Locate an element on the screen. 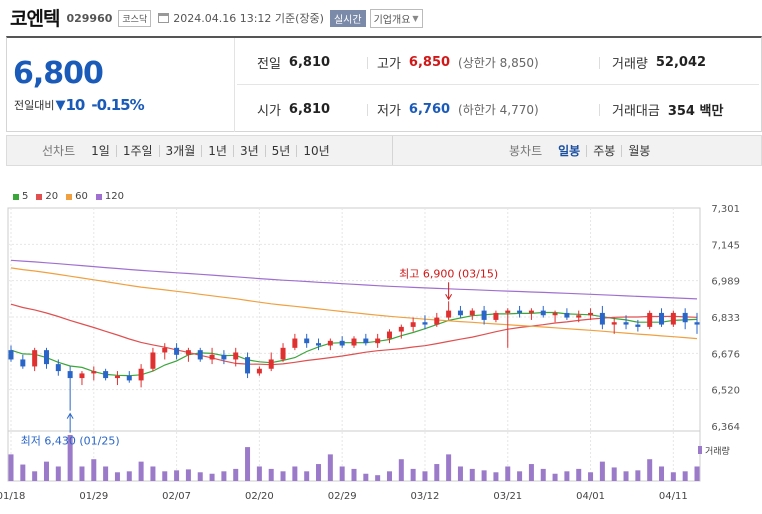 Image resolution: width=762 pixels, height=514 pixels. line-chart-label: 선차트 is located at coordinates (59, 151).